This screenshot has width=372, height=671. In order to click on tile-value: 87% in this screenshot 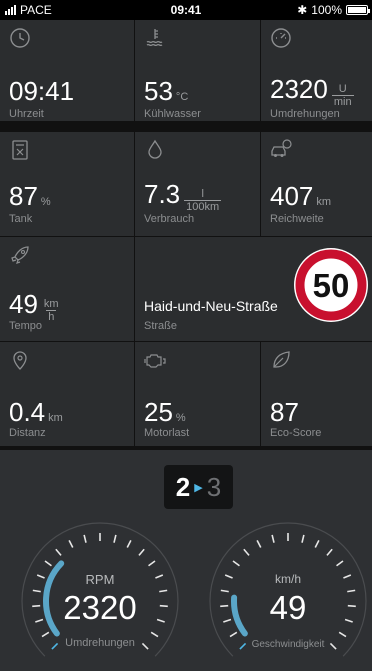, I will do `click(30, 196)`.